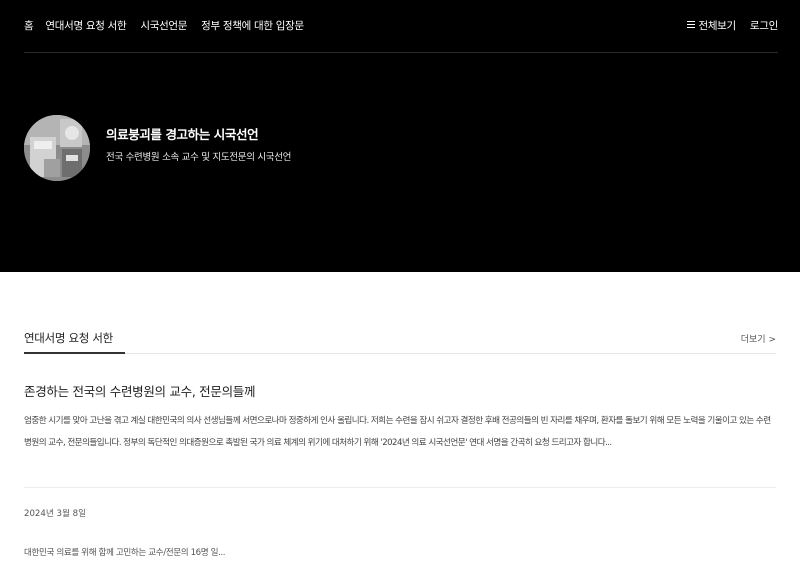 The width and height of the screenshot is (800, 565). What do you see at coordinates (163, 25) in the screenshot?
I see `nav-declaration-link: 시국선언문` at bounding box center [163, 25].